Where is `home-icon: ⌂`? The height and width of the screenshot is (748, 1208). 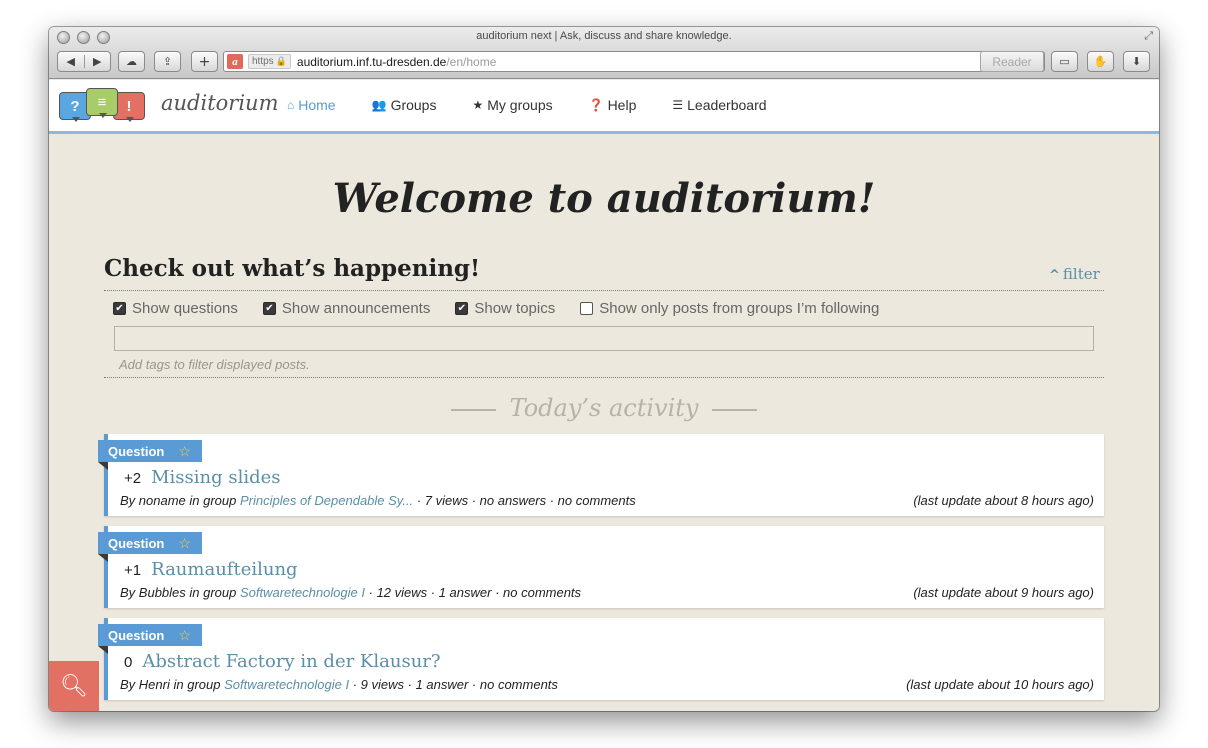
home-icon: ⌂ is located at coordinates (291, 105).